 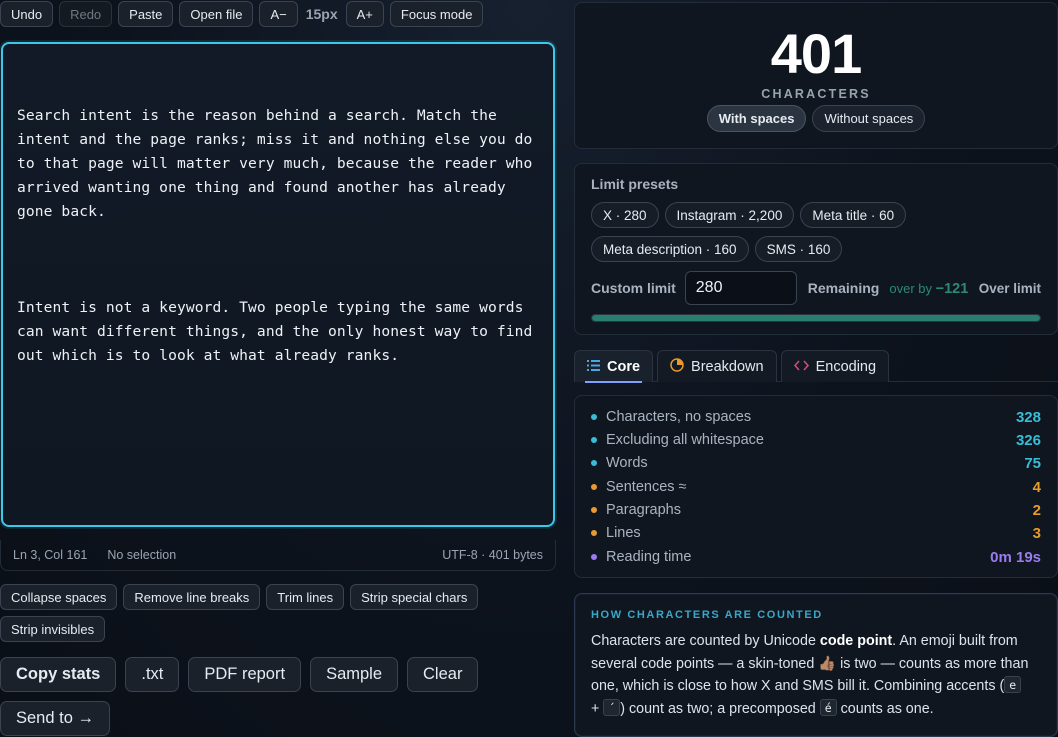 What do you see at coordinates (677, 366) in the screenshot?
I see `pie-chart-icon` at bounding box center [677, 366].